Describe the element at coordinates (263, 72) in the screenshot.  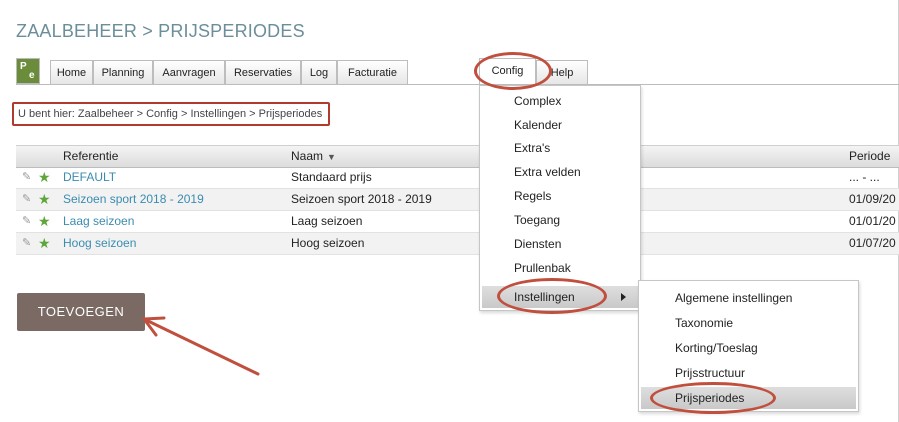
I see `tab-reservaties: Reservaties` at that location.